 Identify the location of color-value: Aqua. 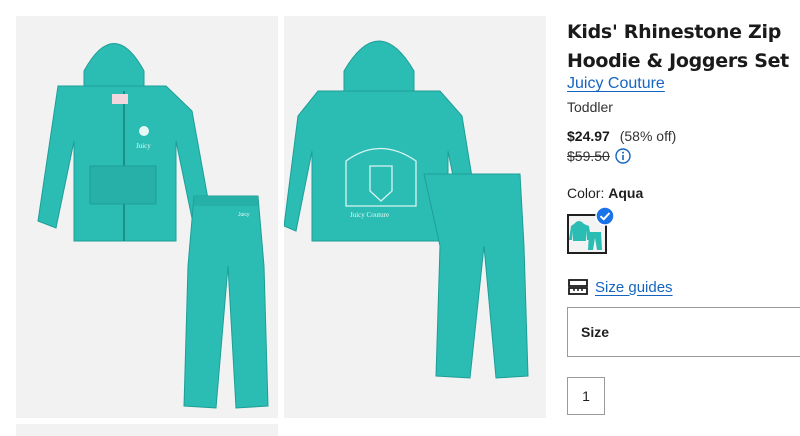
(626, 193).